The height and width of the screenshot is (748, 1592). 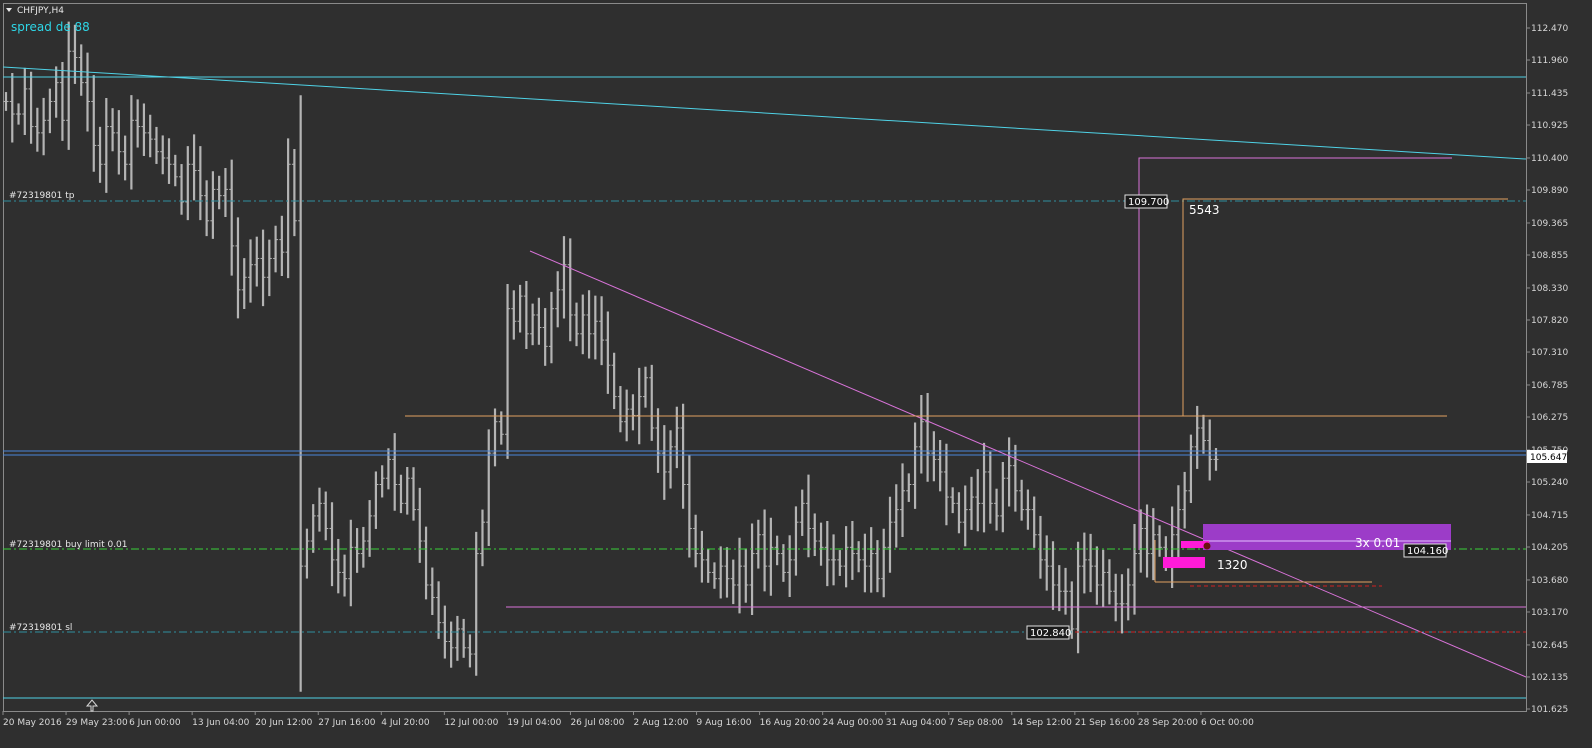 What do you see at coordinates (1549, 353) in the screenshot?
I see `y-tick-label: 107.310` at bounding box center [1549, 353].